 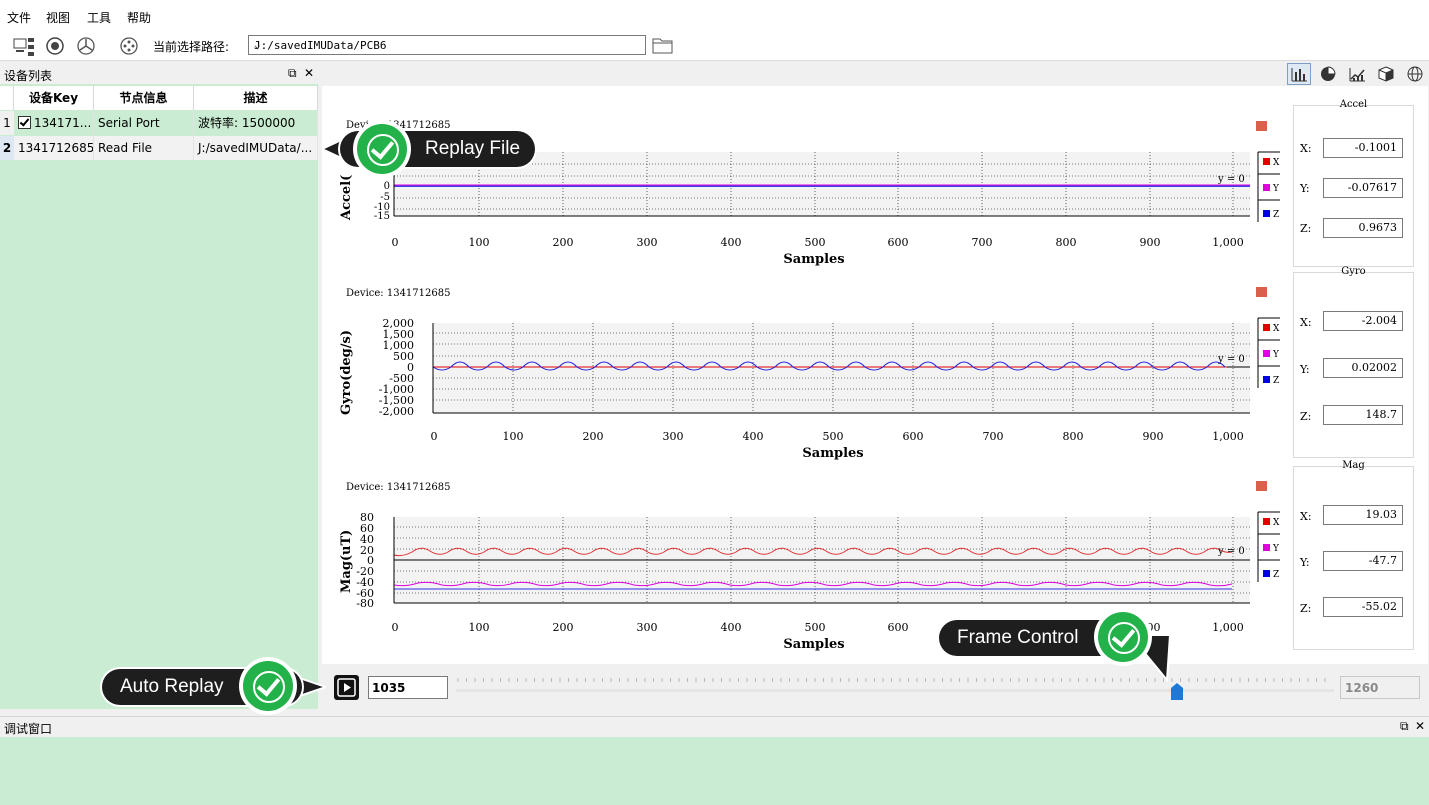 I want to click on view-3d-button, so click(x=1386, y=74).